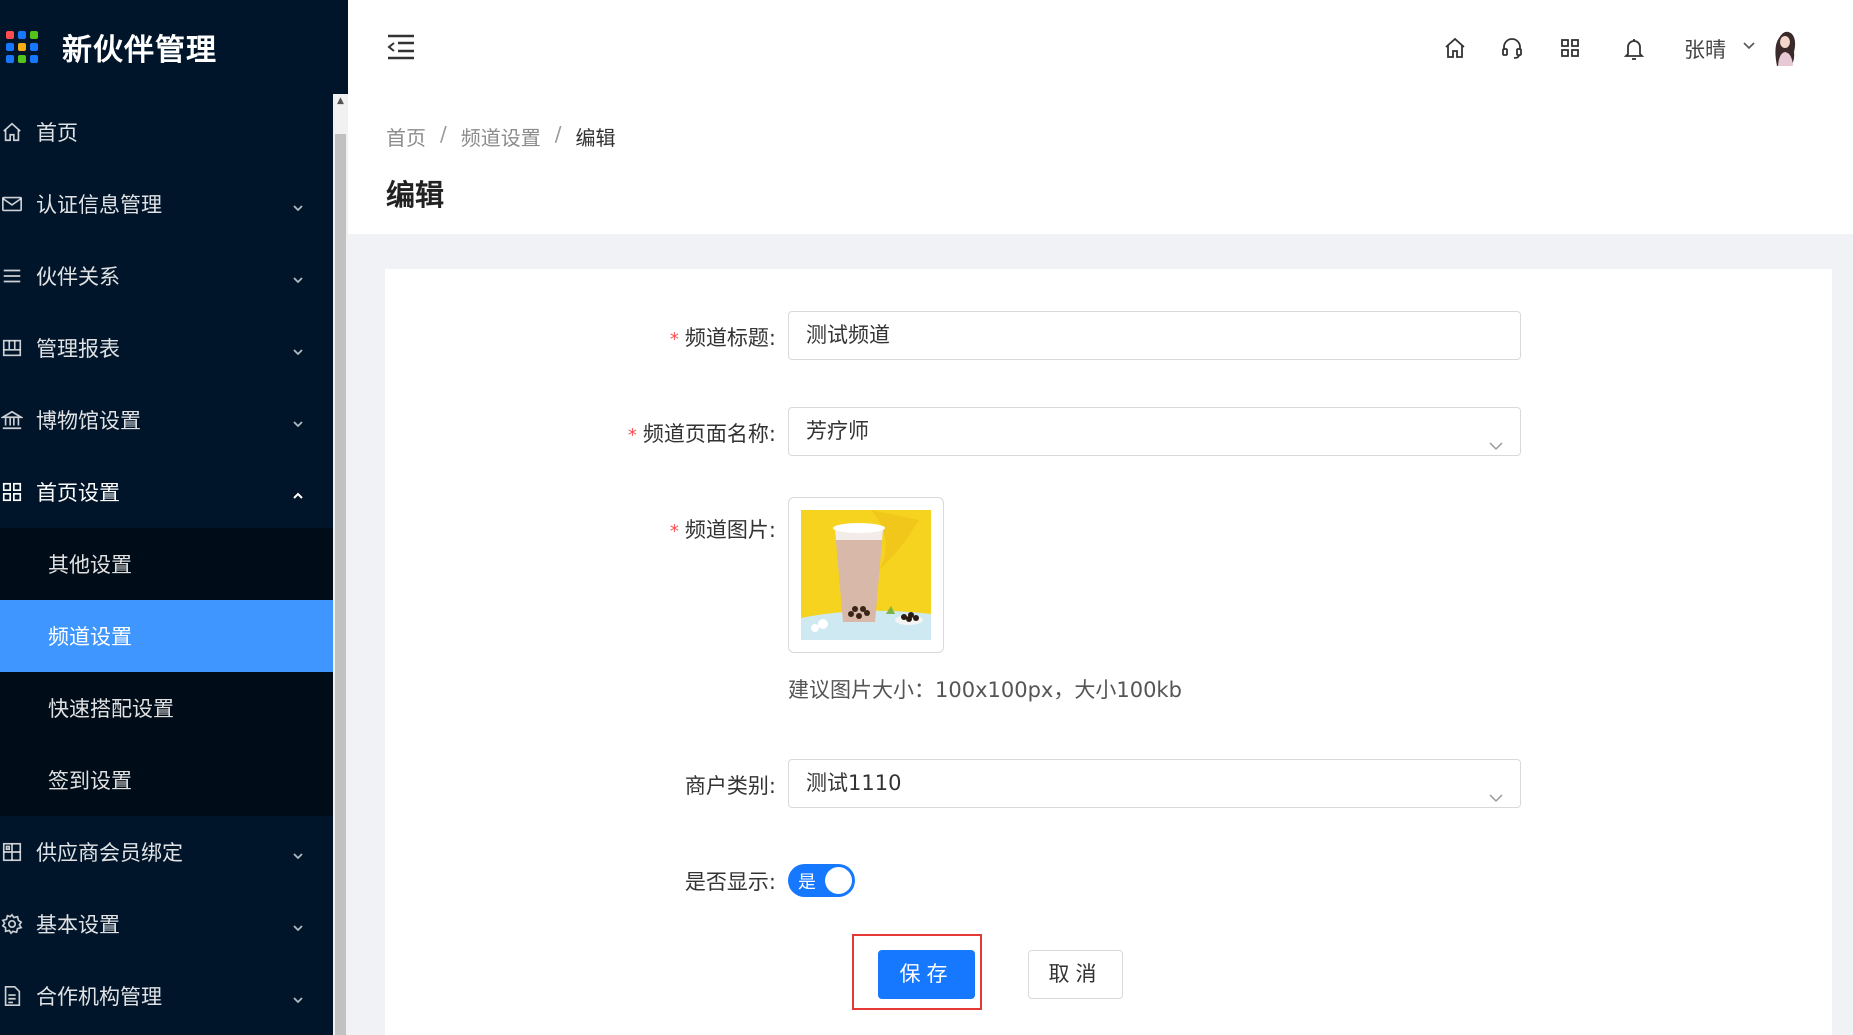 The image size is (1853, 1035). What do you see at coordinates (837, 431) in the screenshot?
I see `page-name-value: 芳疗师` at bounding box center [837, 431].